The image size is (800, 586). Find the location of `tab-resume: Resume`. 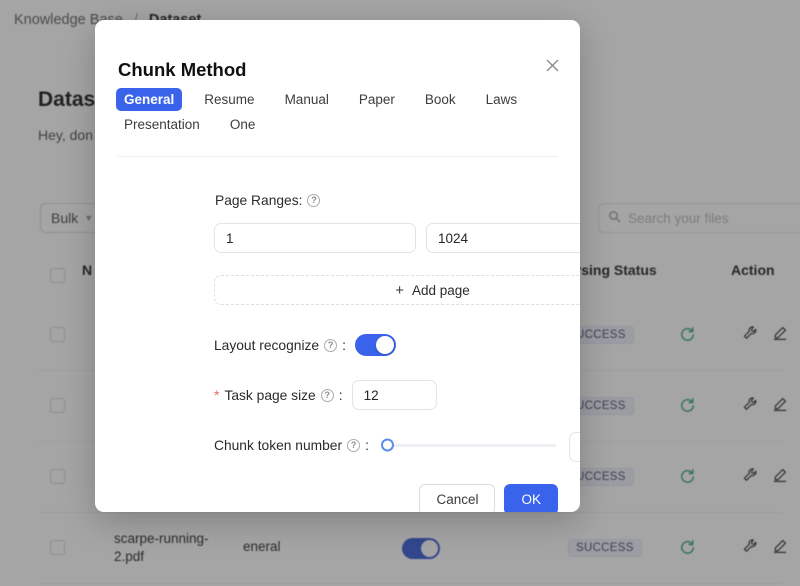

tab-resume: Resume is located at coordinates (229, 99).